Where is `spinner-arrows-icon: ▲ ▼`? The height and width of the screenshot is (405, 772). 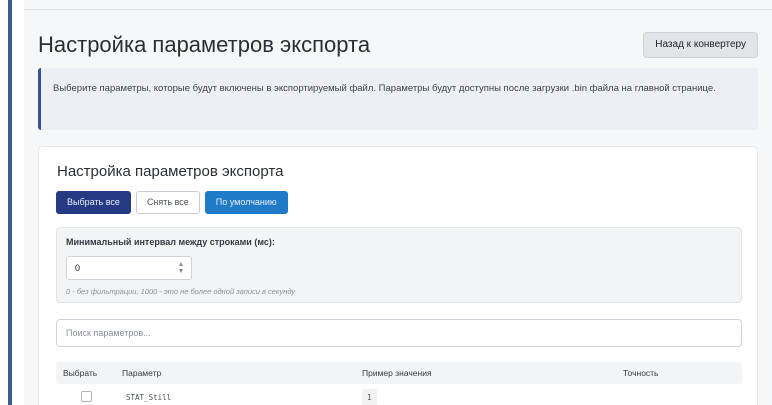
spinner-arrows-icon: ▲ ▼ is located at coordinates (181, 268).